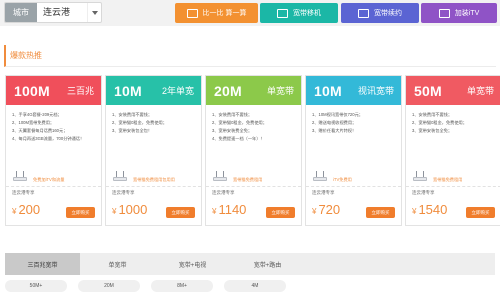  Describe the element at coordinates (432, 130) in the screenshot. I see `feature-item: 3、宽带安装包全免；` at that location.